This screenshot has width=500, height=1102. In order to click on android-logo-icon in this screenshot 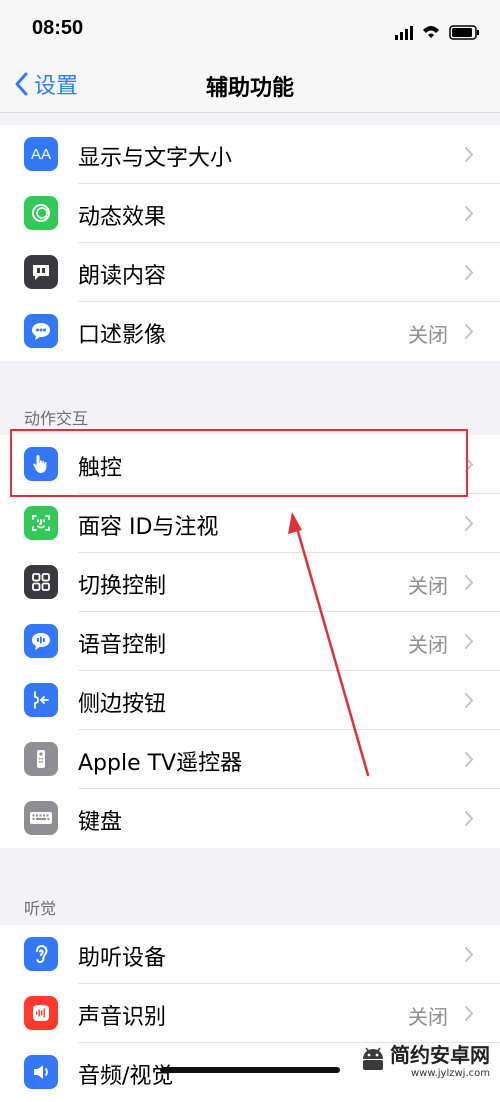, I will do `click(373, 1058)`.